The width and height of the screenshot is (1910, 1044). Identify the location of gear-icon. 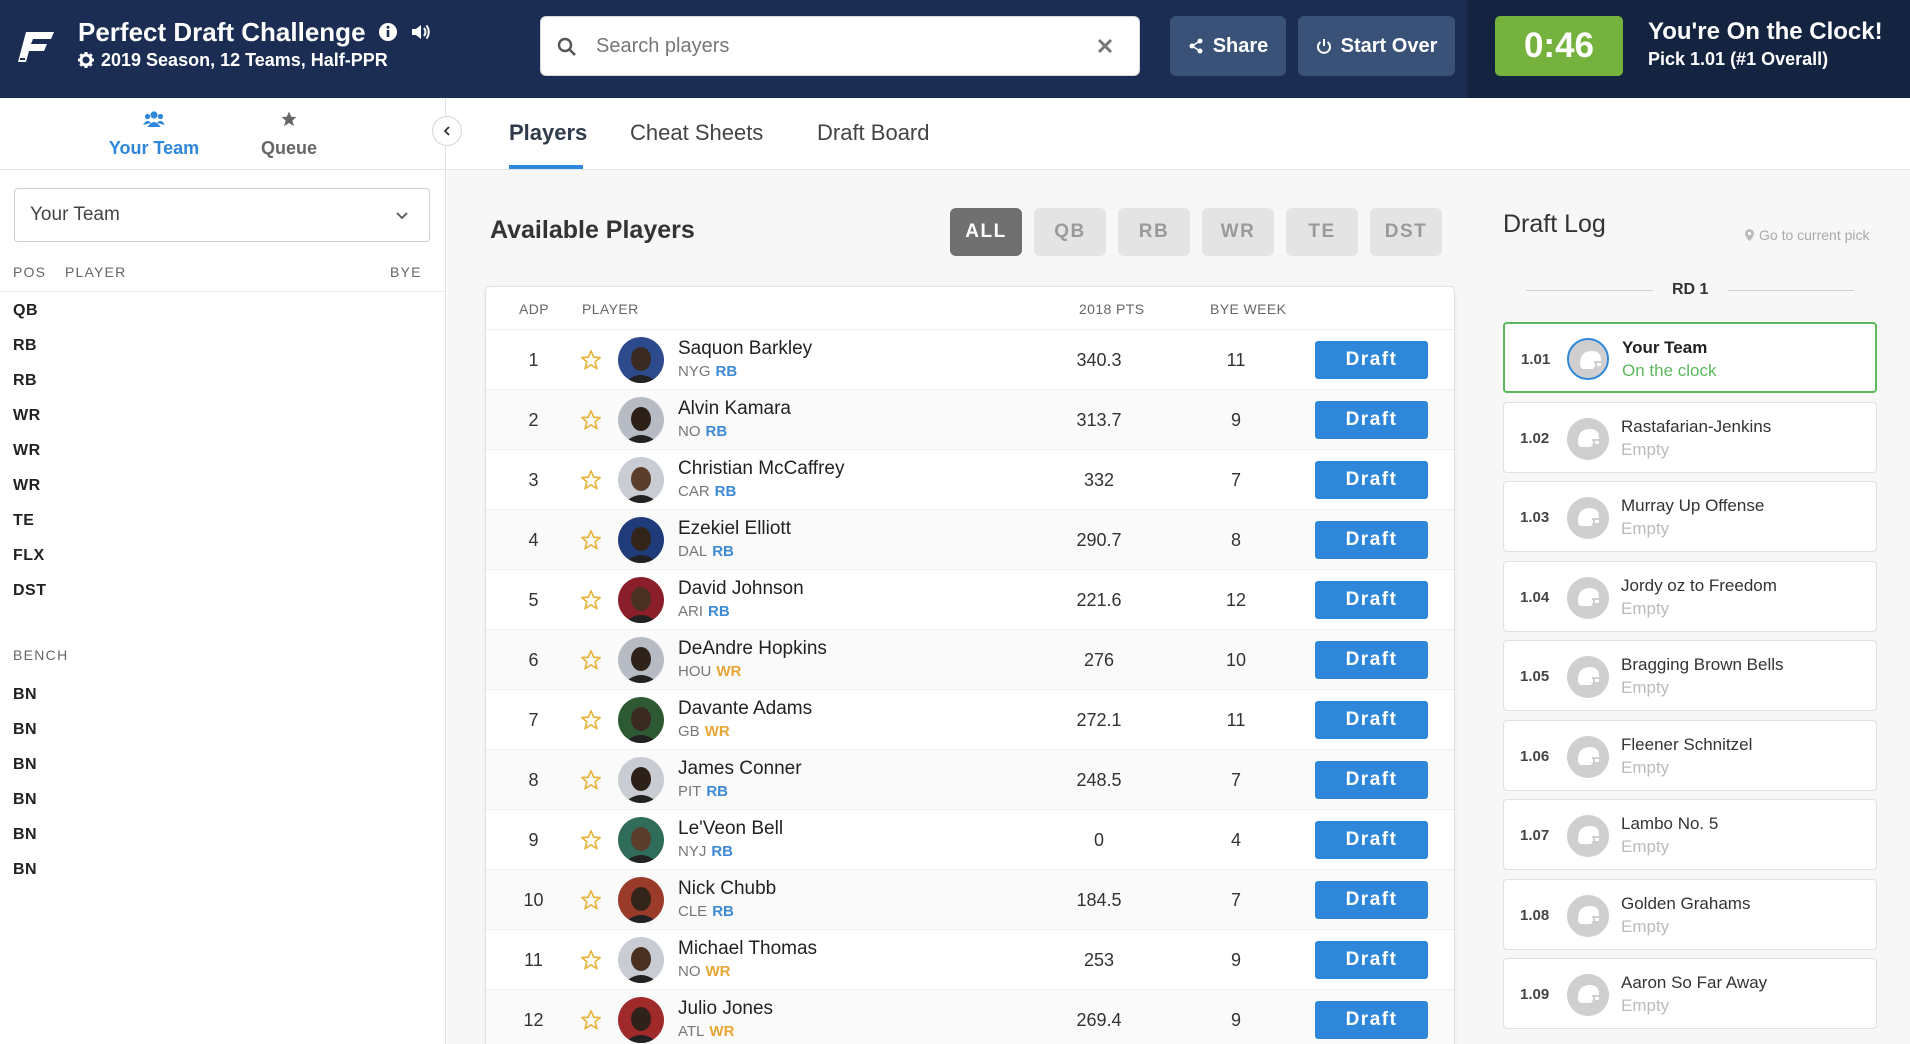
(86, 60).